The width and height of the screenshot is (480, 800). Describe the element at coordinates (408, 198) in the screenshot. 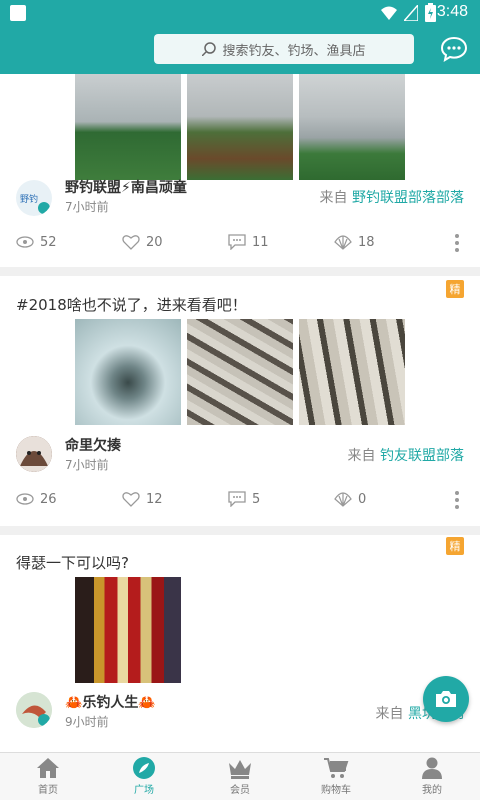

I see `tribe-link: 野钓联盟部落部落` at that location.